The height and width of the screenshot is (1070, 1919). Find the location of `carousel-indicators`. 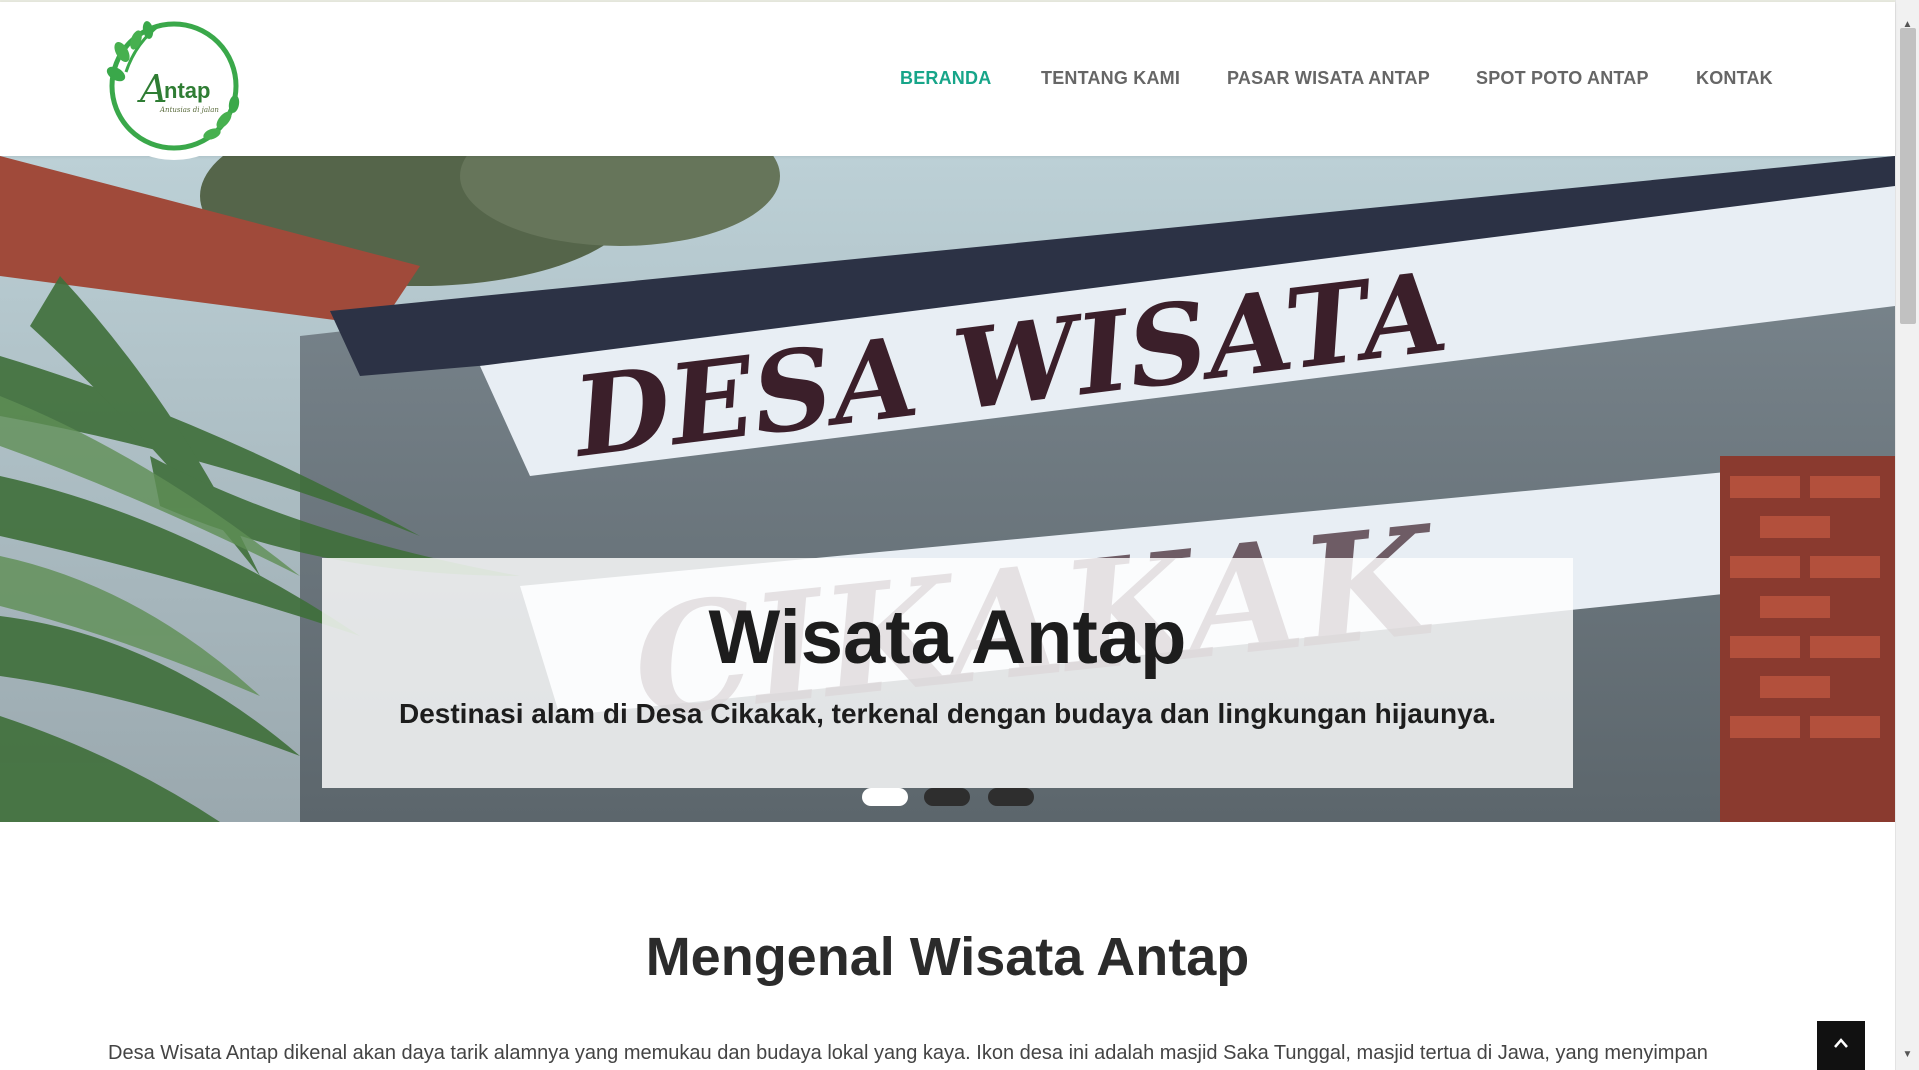

carousel-indicators is located at coordinates (952, 798).